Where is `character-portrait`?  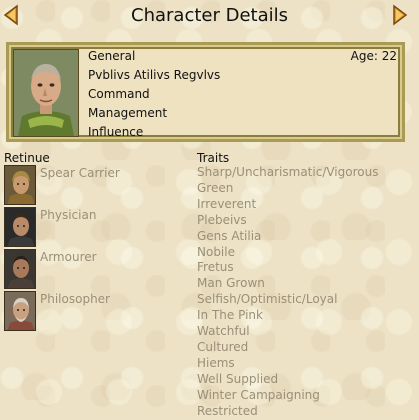 character-portrait is located at coordinates (46, 93).